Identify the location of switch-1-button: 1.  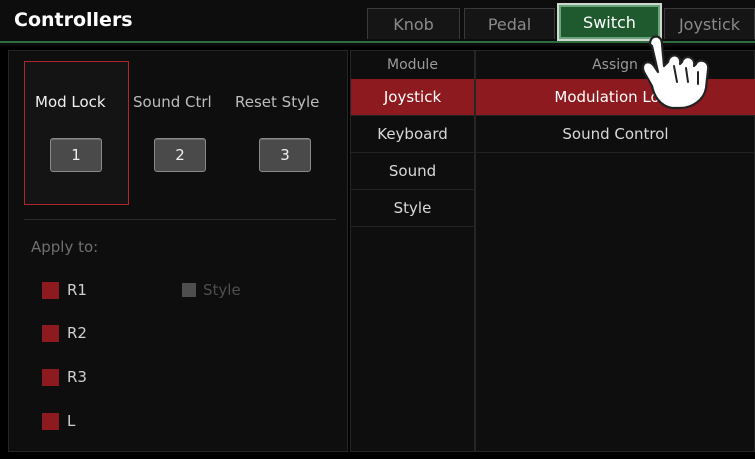
(76, 155).